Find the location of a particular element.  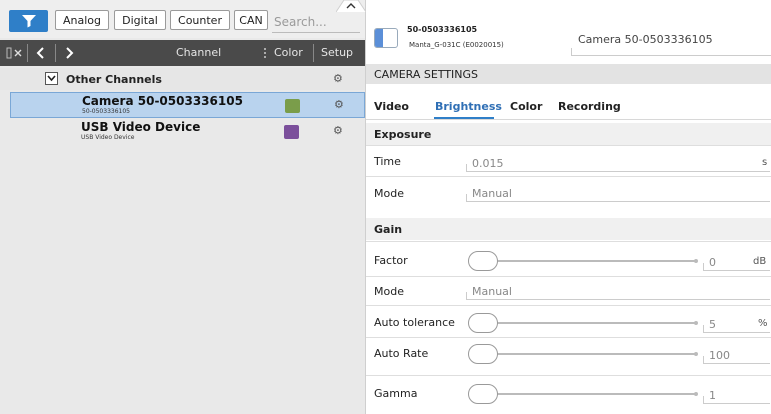

gain-header: Gain is located at coordinates (568, 229).